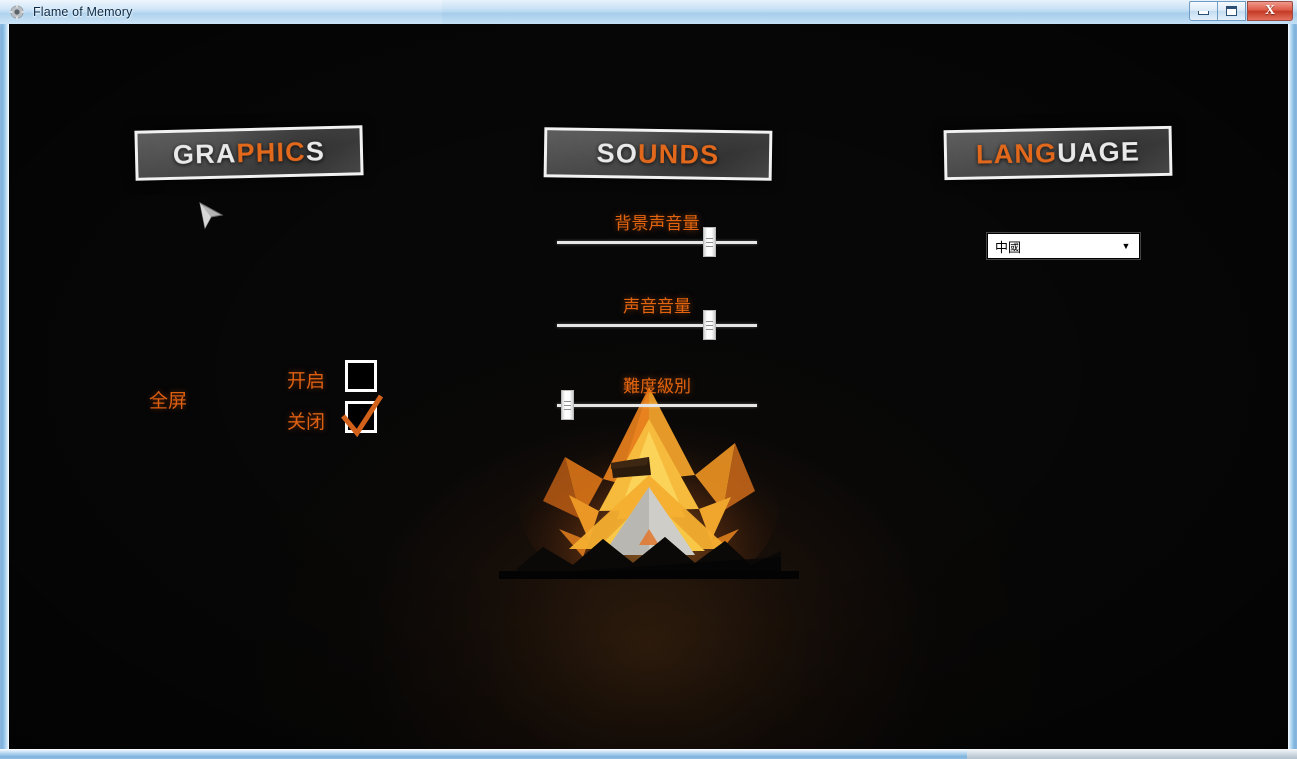 The image size is (1297, 759). What do you see at coordinates (567, 405) in the screenshot?
I see `slider-difficulty-handle` at bounding box center [567, 405].